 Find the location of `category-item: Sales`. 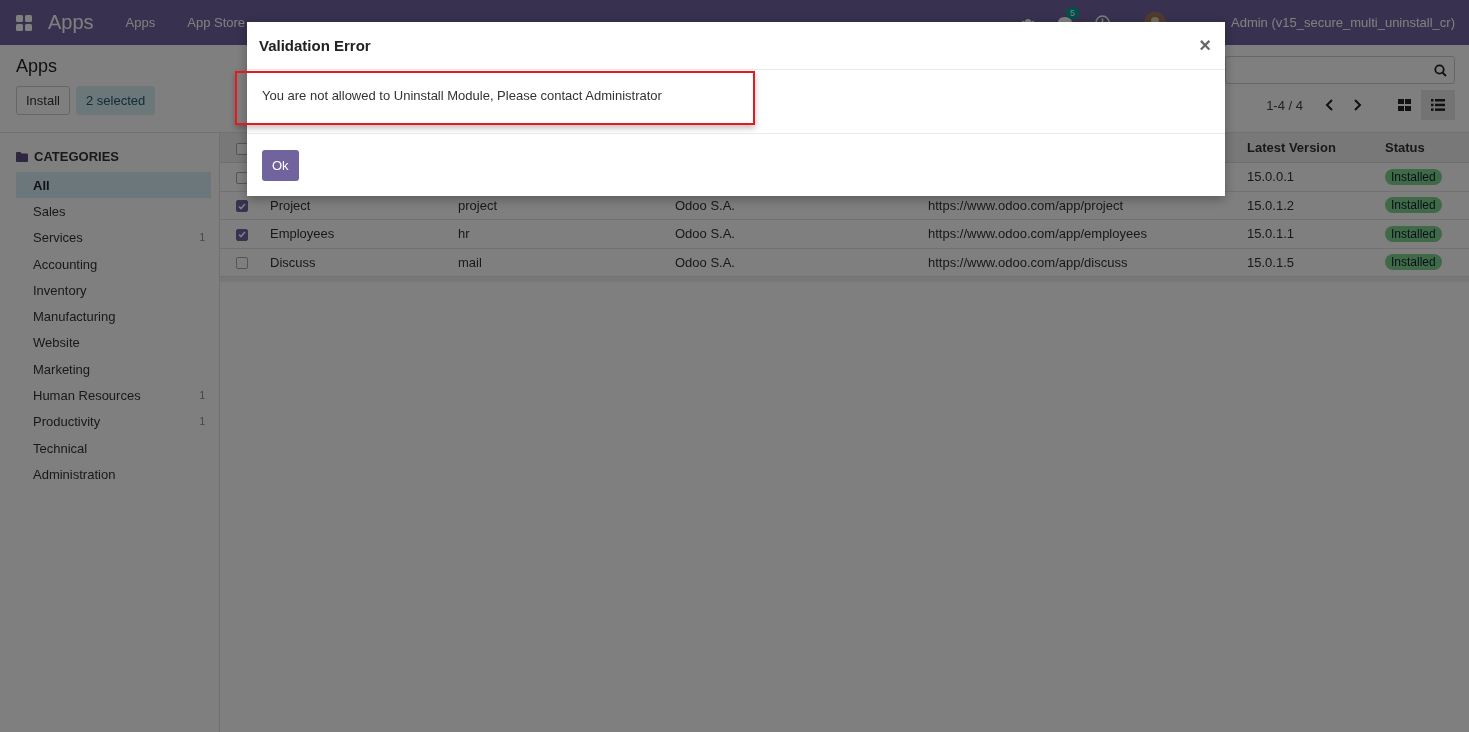

category-item: Sales is located at coordinates (113, 211).